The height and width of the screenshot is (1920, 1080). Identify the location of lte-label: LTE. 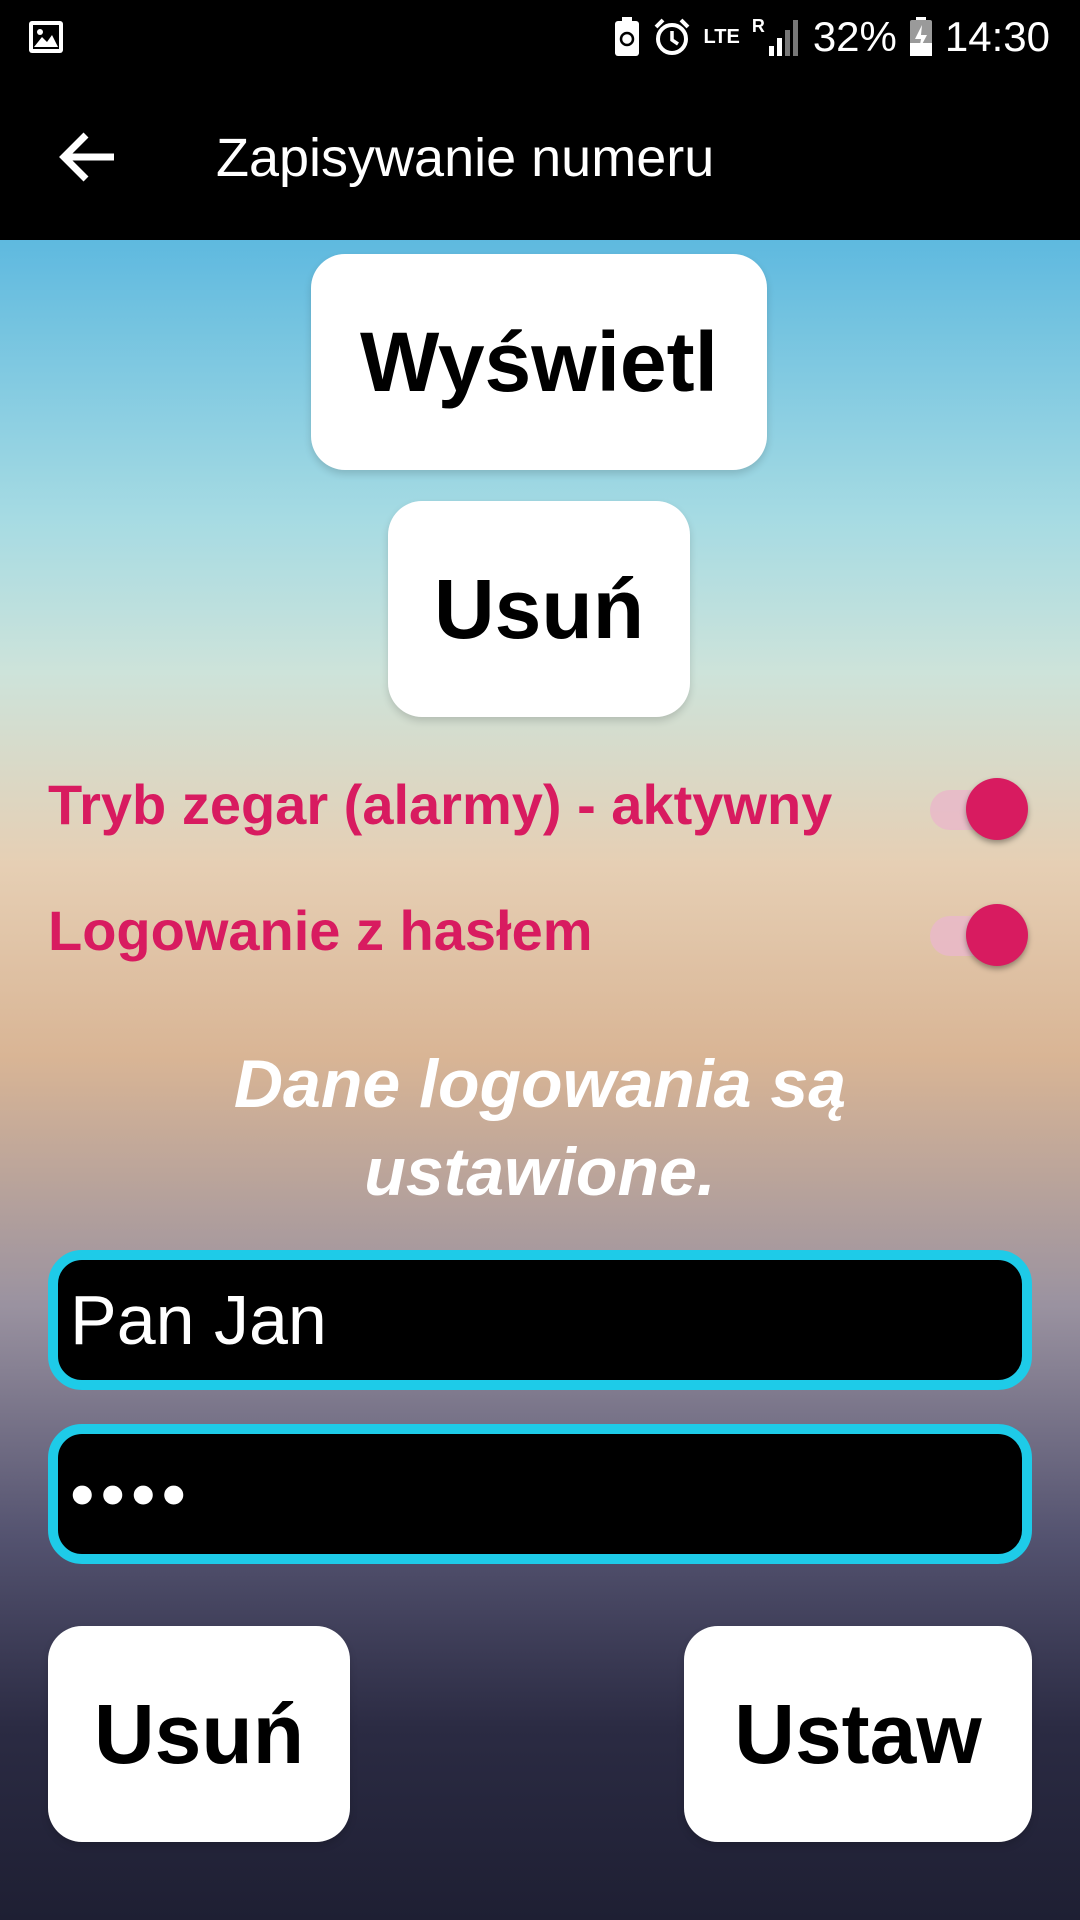
(721, 37).